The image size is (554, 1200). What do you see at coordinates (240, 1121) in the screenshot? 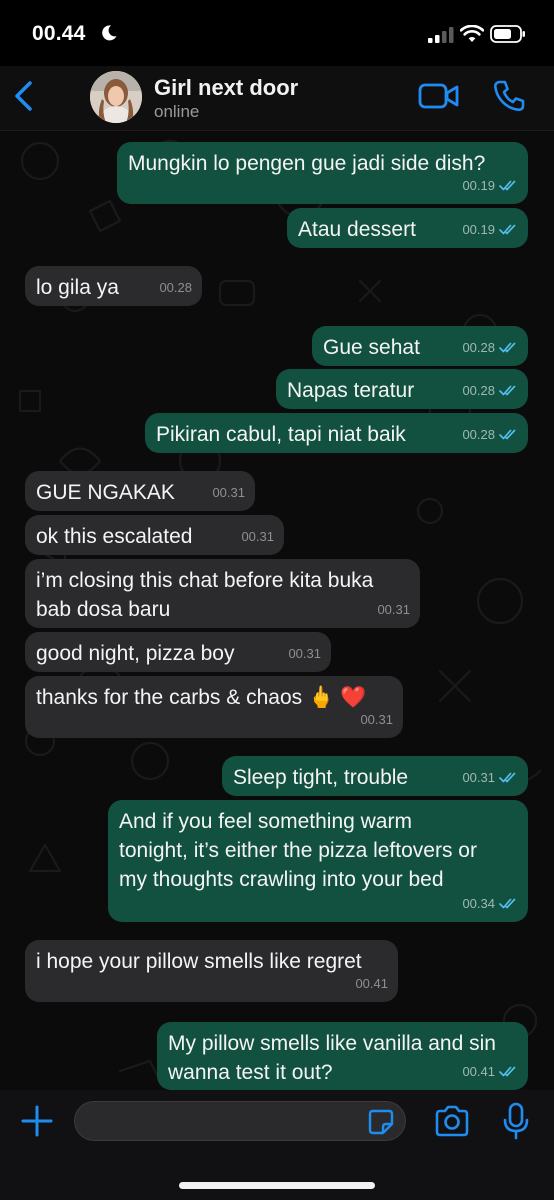
I see `message-input` at bounding box center [240, 1121].